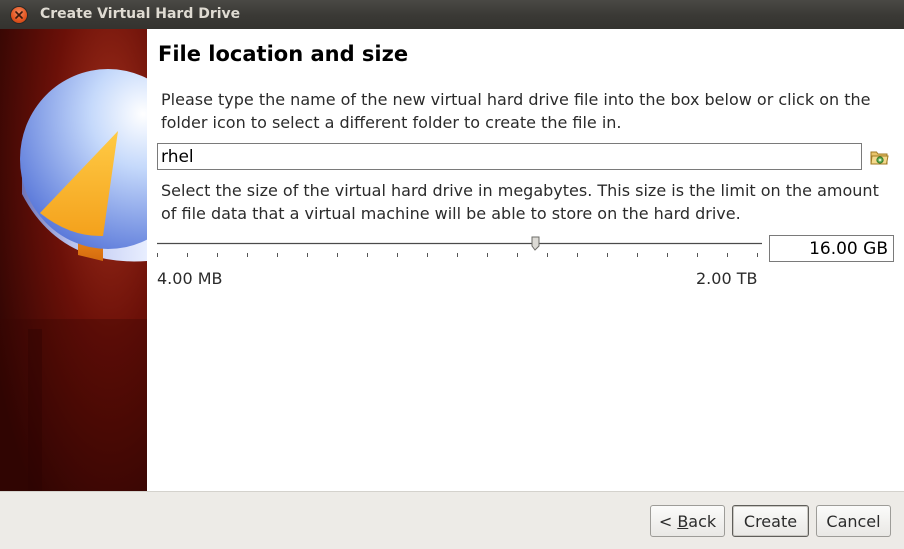 This screenshot has height=549, width=904. I want to click on slider-thumb-shape, so click(535, 243).